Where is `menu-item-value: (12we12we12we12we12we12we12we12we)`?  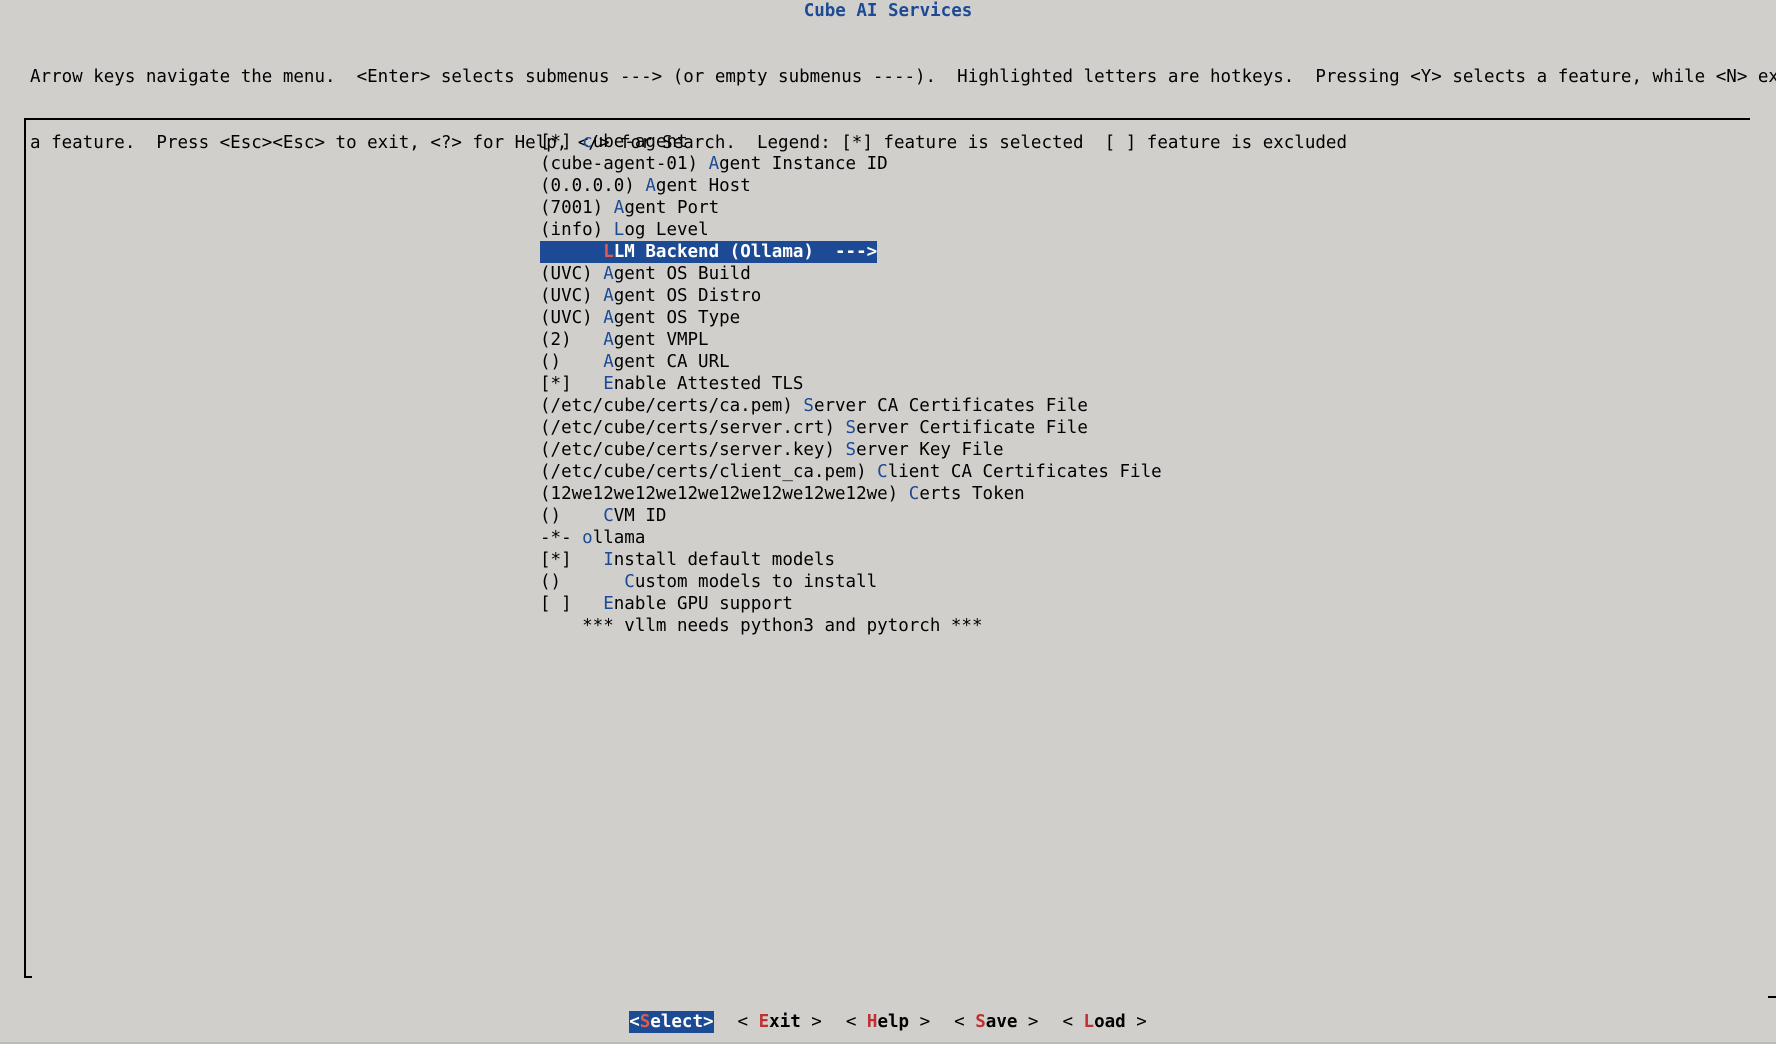
menu-item-value: (12we12we12we12we12we12we12we12we) is located at coordinates (724, 494).